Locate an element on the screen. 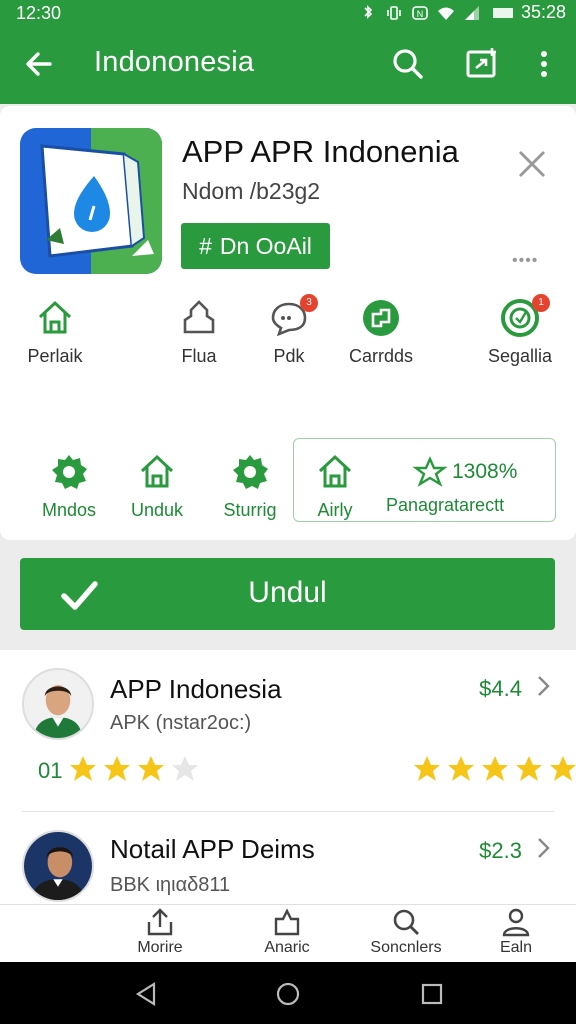 The image size is (576, 1024). list-item-sub: APK (nstar2oc:) is located at coordinates (181, 723).